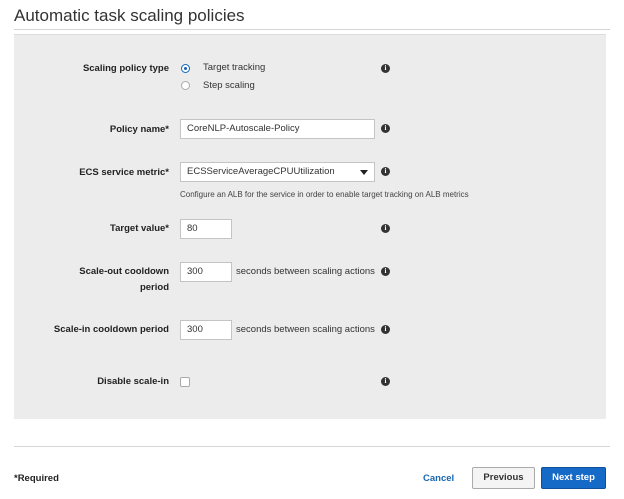  Describe the element at coordinates (185, 382) in the screenshot. I see `disable-scale-in-checkbox` at that location.